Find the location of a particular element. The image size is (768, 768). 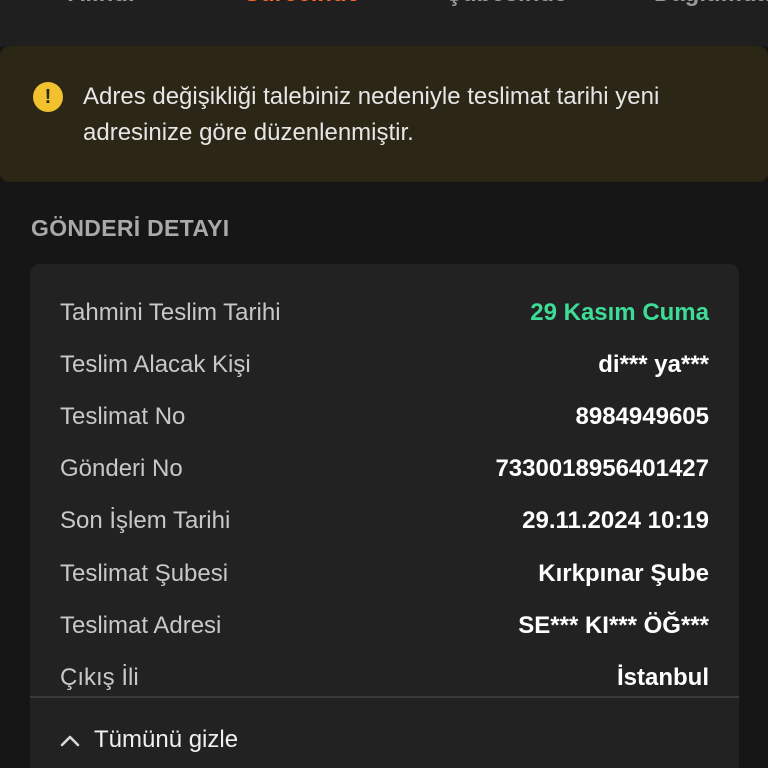

detail-value: 7330018956401427 is located at coordinates (602, 468).